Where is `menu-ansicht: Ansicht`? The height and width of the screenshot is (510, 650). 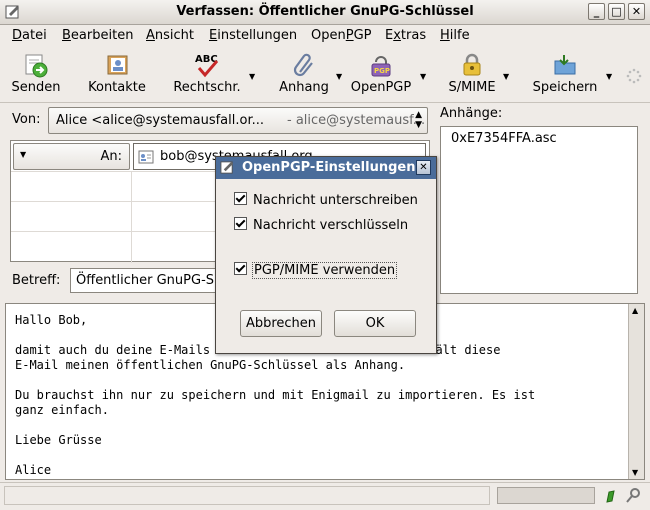
menu-ansicht: Ansicht is located at coordinates (170, 35).